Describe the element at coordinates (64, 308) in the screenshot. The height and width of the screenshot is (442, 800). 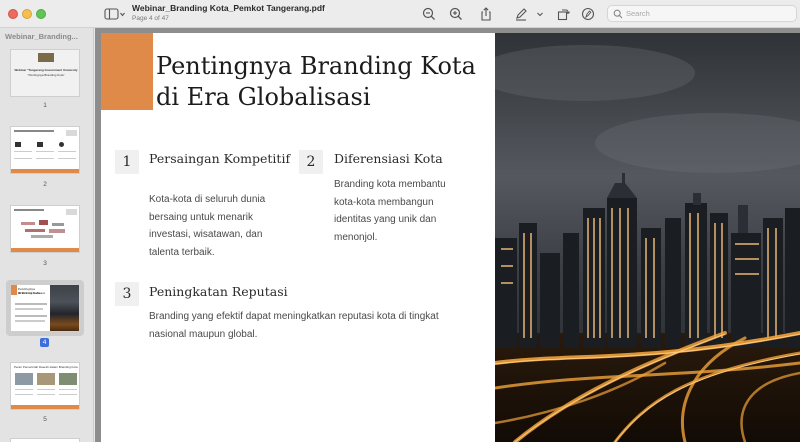
I see `city-photo-thumbnail` at that location.